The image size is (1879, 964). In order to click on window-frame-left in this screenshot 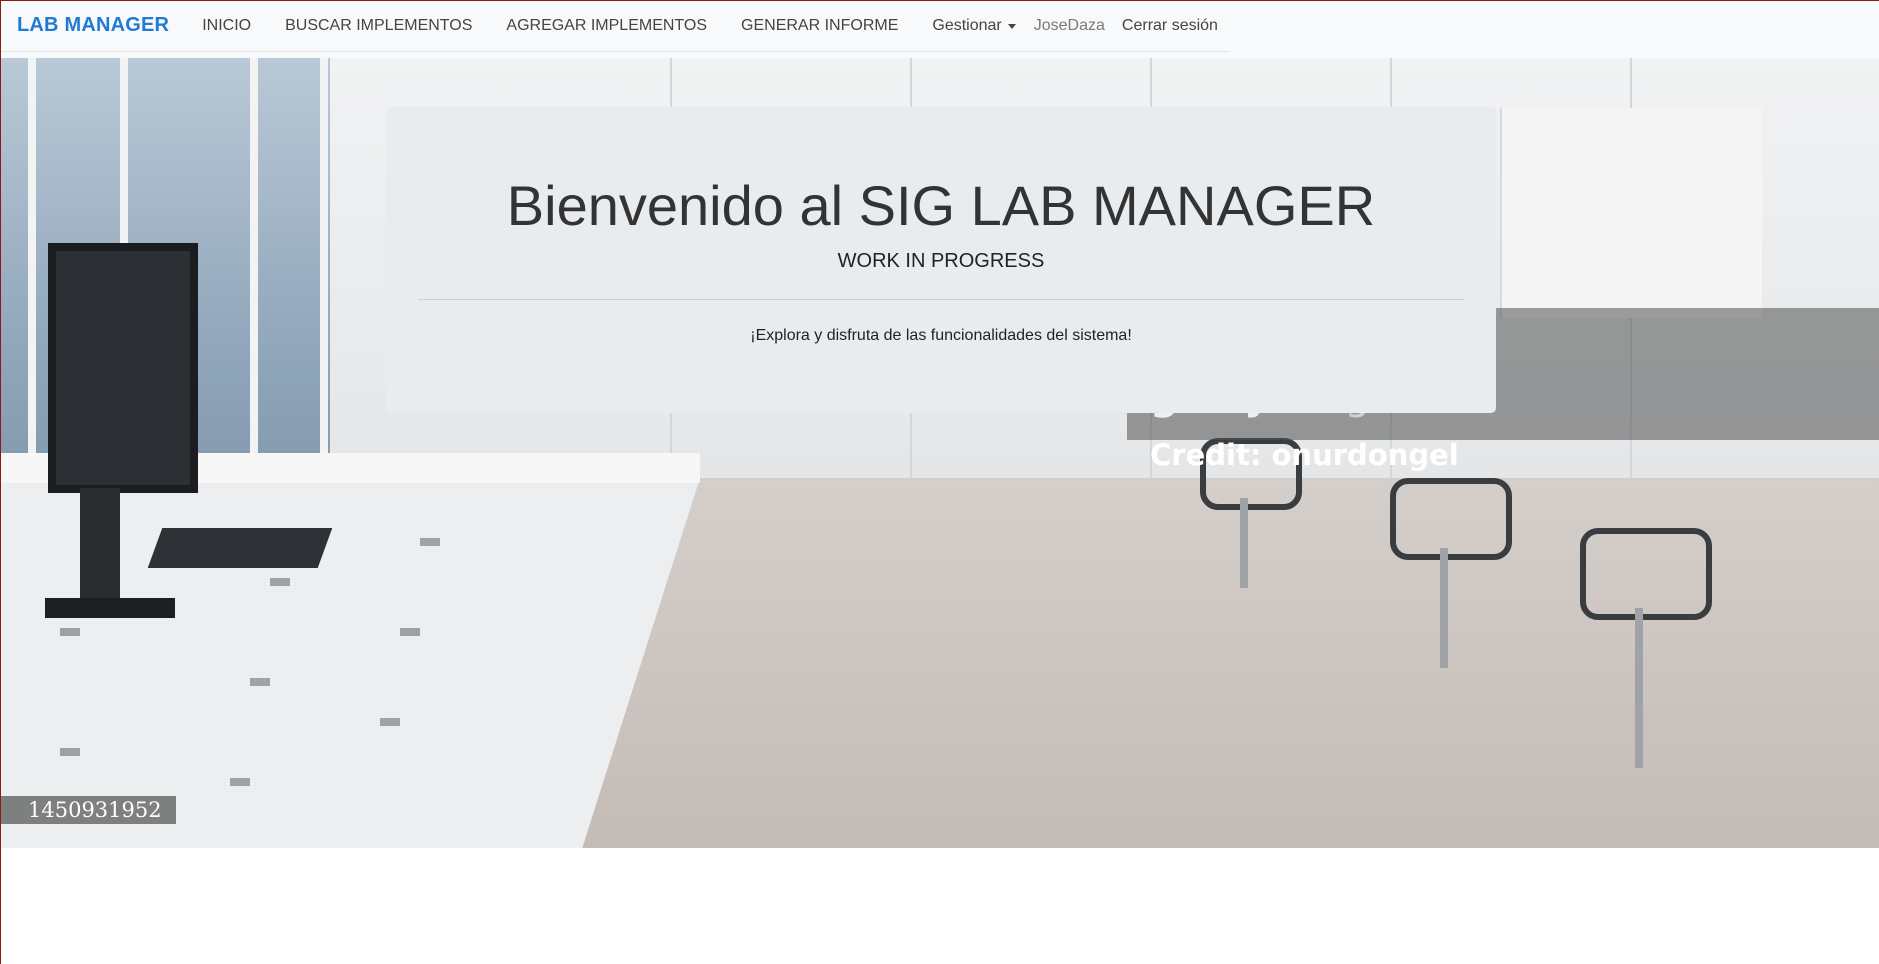, I will do `click(0, 482)`.